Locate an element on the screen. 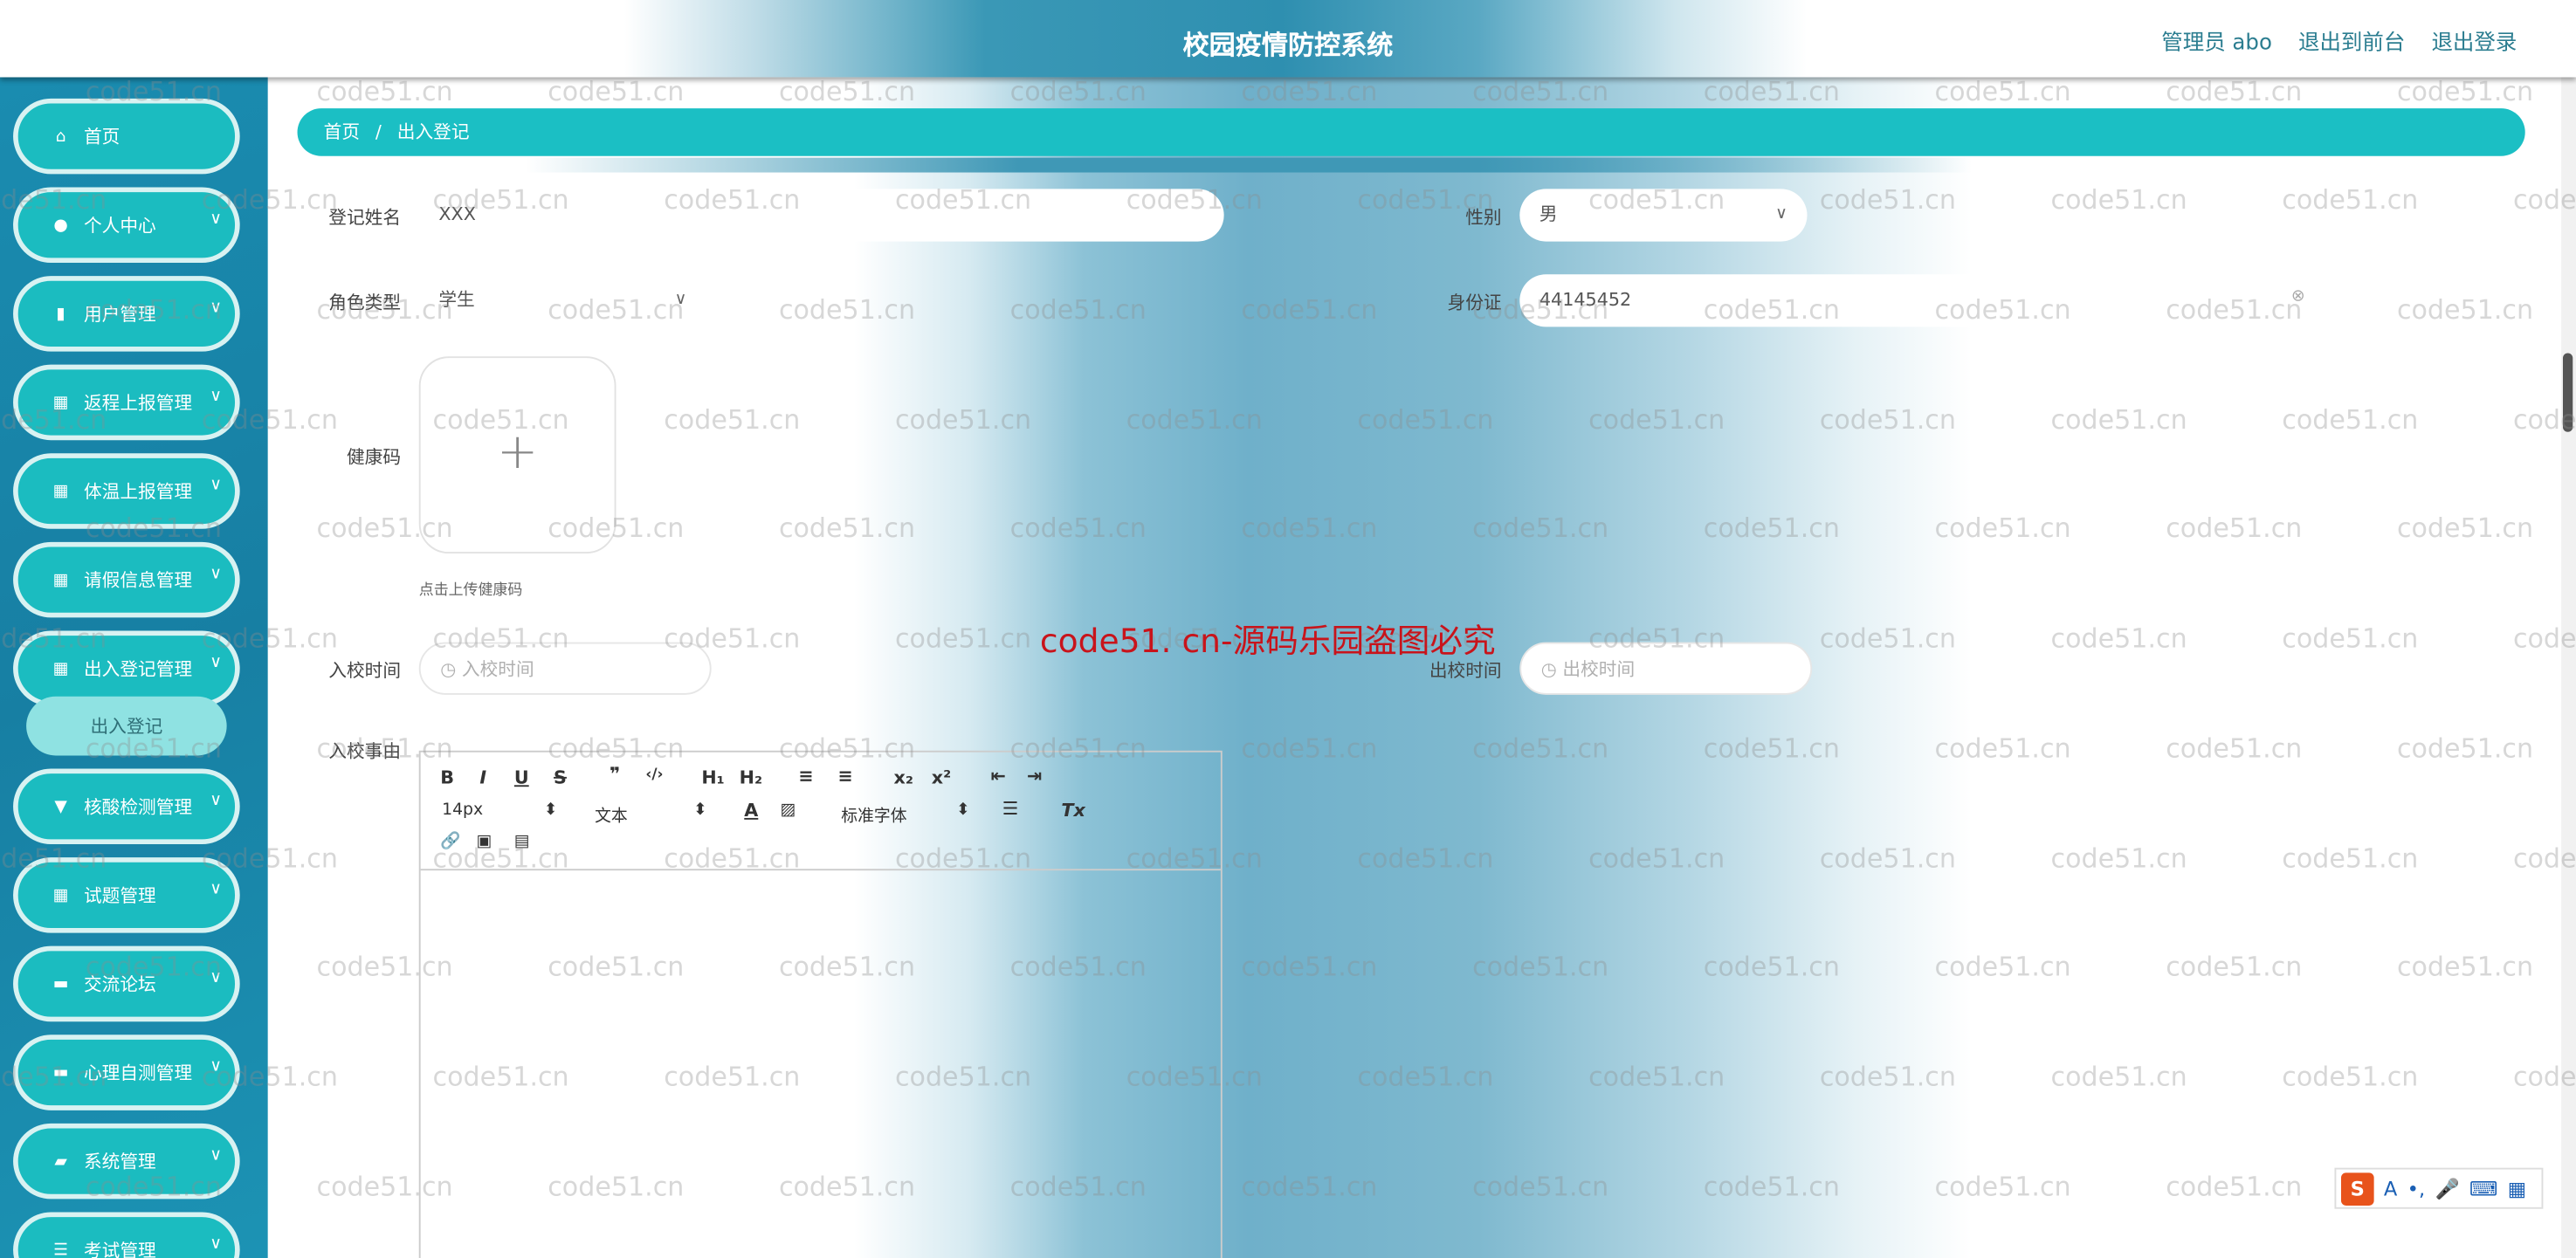  sidebar-item-2: ▮ 用户管理 ∨ is located at coordinates (126, 314).